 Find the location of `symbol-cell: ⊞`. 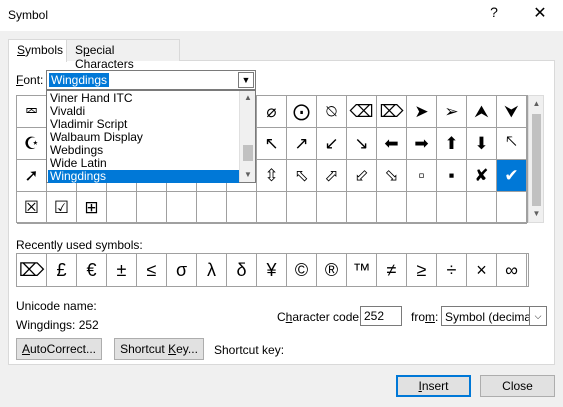

symbol-cell: ⊞ is located at coordinates (92, 208).